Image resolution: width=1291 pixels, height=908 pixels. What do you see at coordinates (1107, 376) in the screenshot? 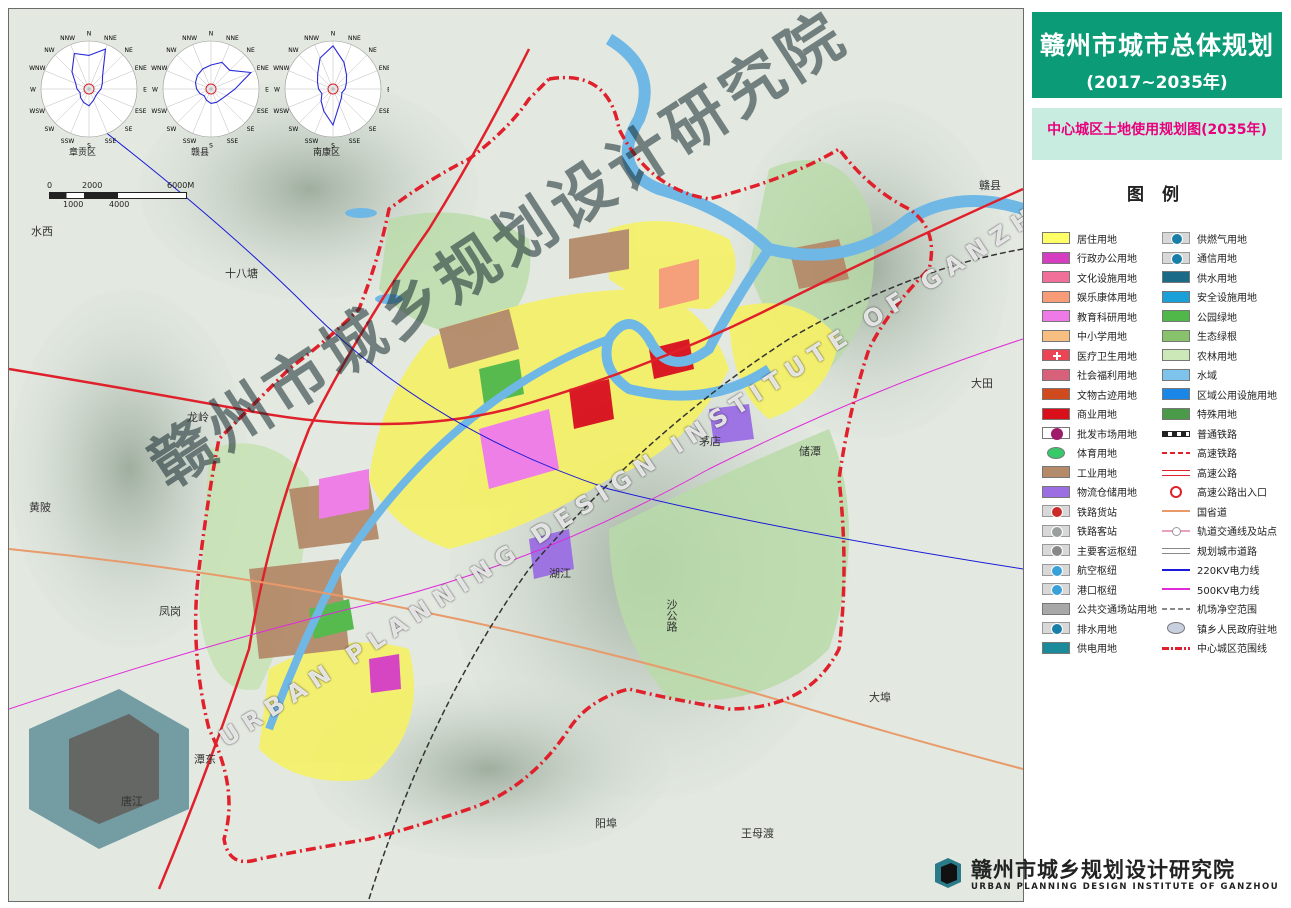
I see `legend-label: 社会福利用地` at bounding box center [1107, 376].